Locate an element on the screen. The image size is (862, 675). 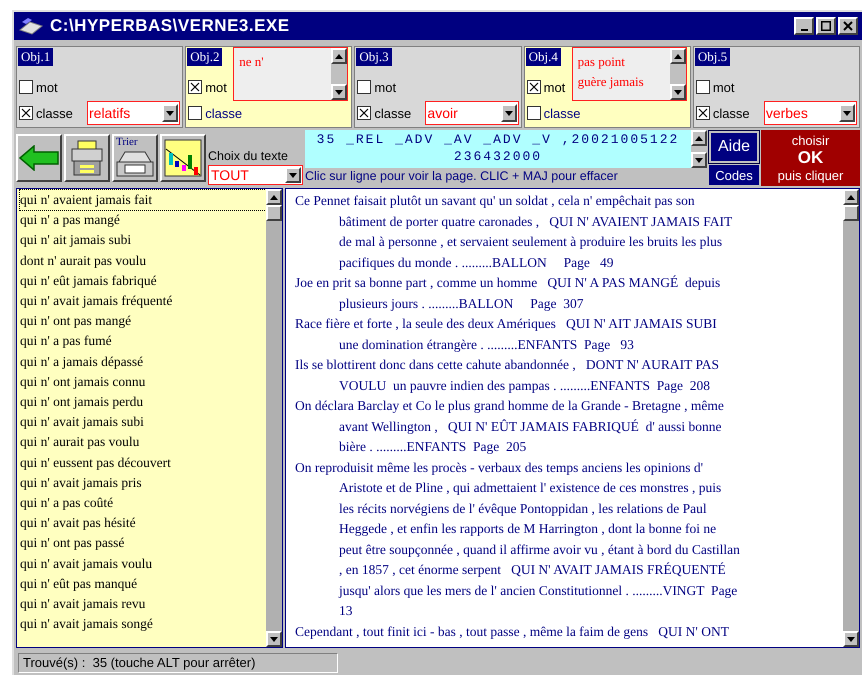
chart-button is located at coordinates (183, 158).